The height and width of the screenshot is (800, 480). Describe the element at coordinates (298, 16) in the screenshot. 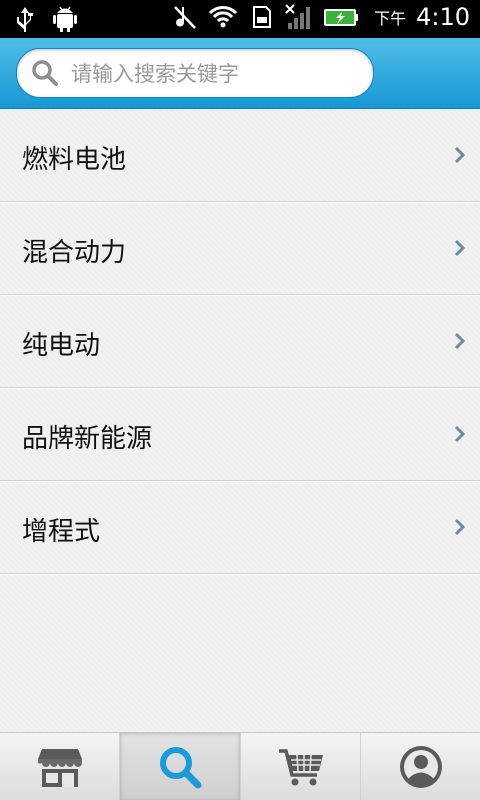

I see `no-signal-icon` at that location.